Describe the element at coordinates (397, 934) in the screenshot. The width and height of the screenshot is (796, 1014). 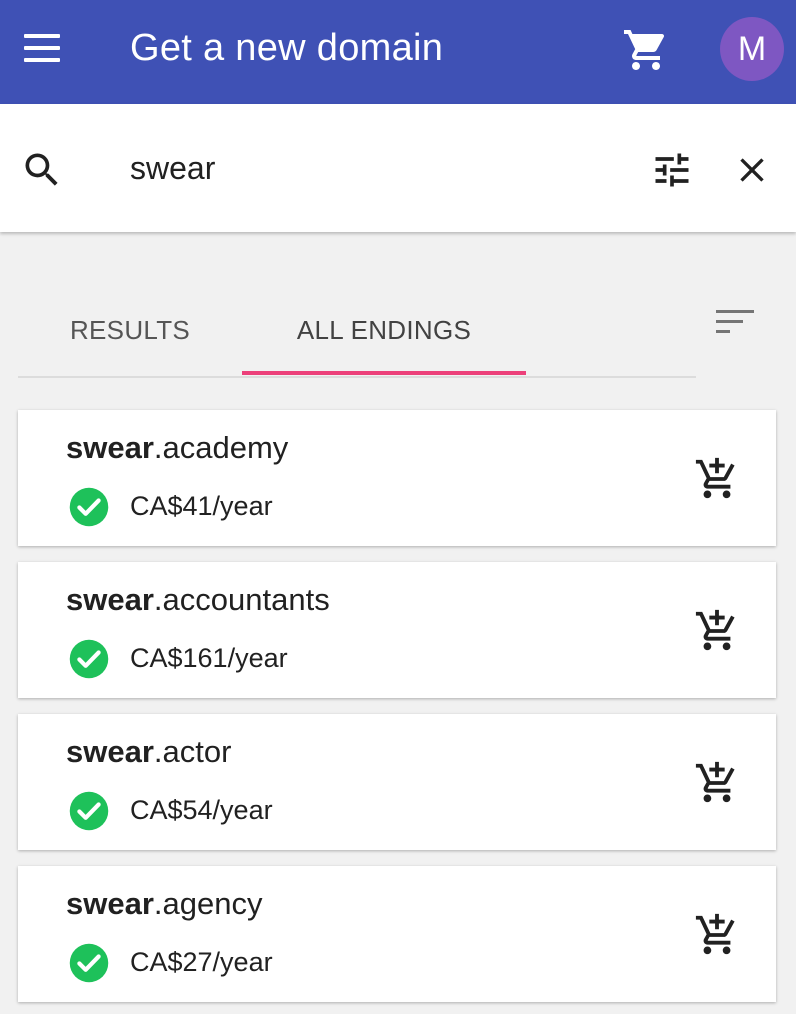
I see `list-item: swear.agency CA$27/year` at that location.